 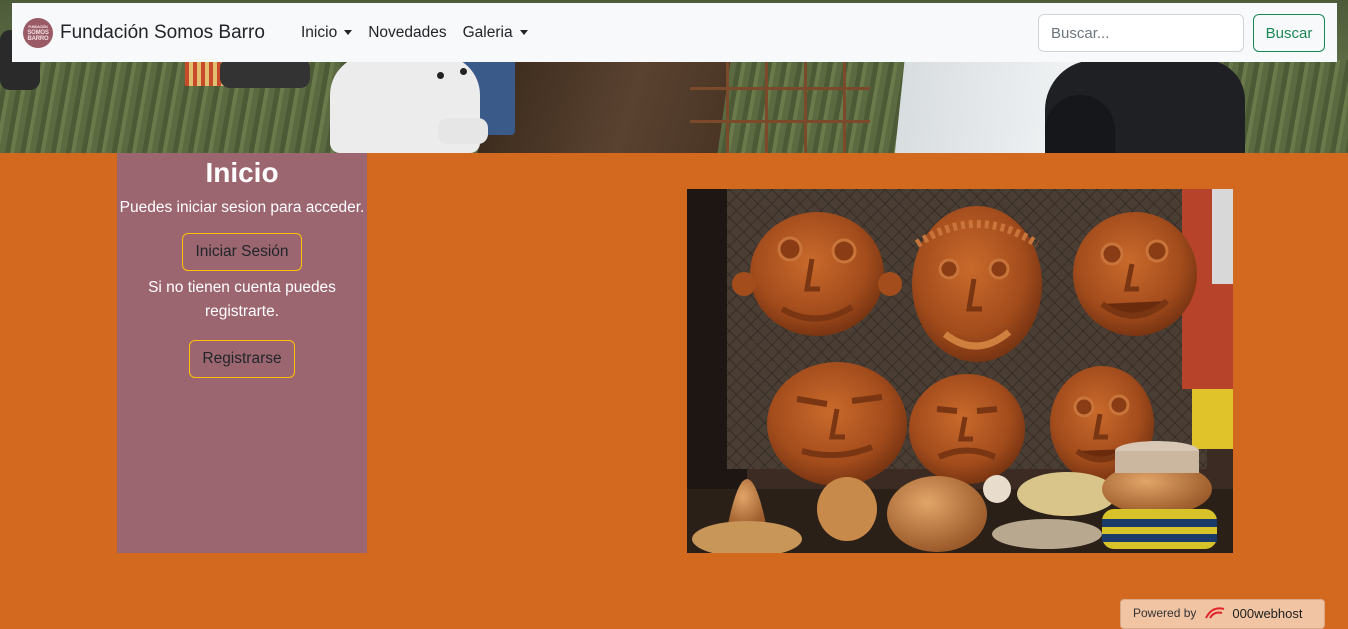 I want to click on powered-by-badge: Powered by 000webhost, so click(x=1222, y=614).